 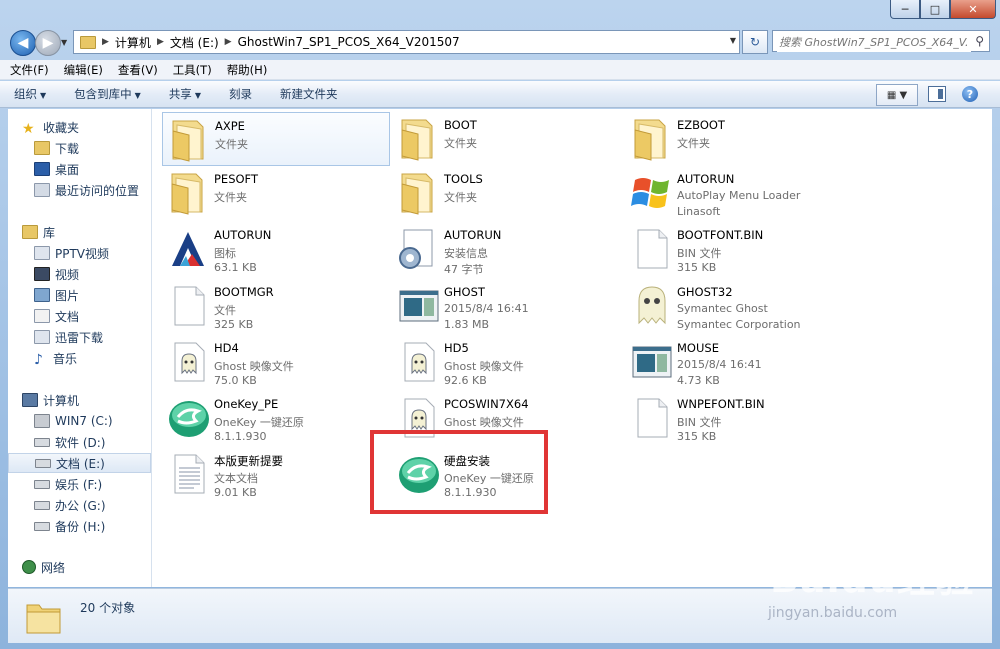 What do you see at coordinates (30, 94) in the screenshot?
I see `organize-button: 组织 ▼` at bounding box center [30, 94].